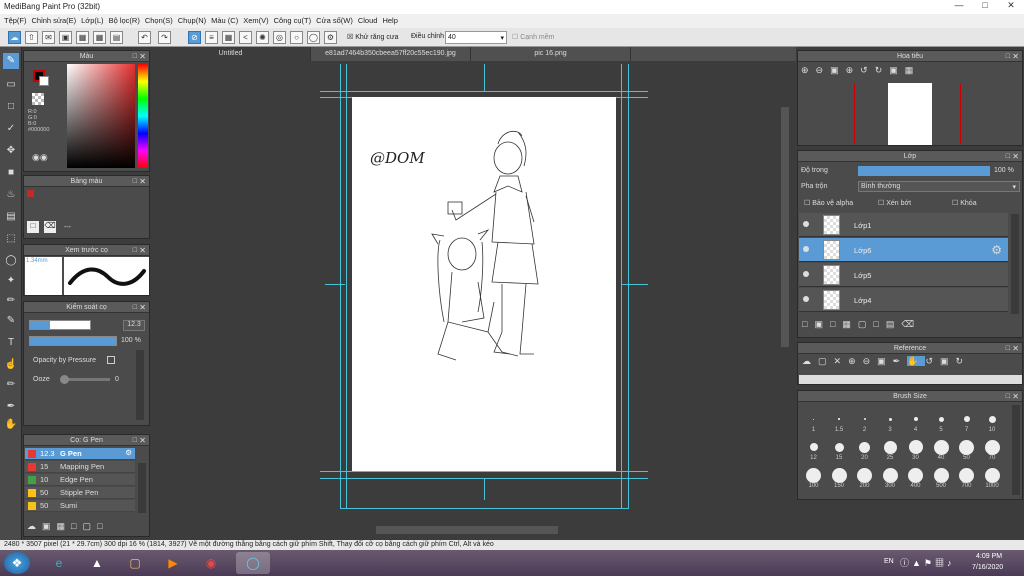 The height and width of the screenshot is (576, 1024). I want to click on saturation-value-picker, so click(101, 116).